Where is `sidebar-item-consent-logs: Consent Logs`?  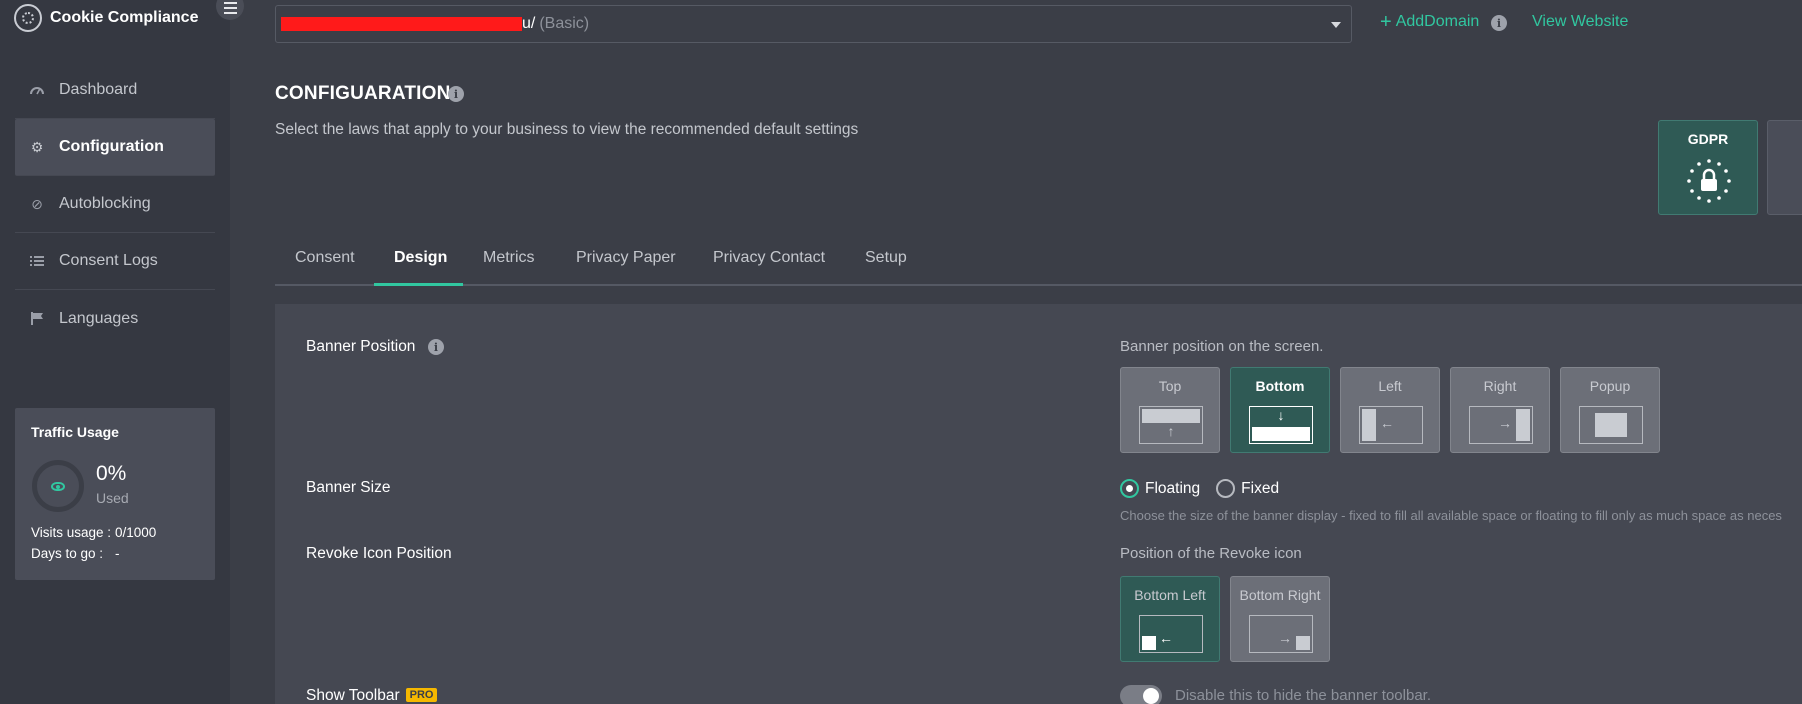
sidebar-item-consent-logs: Consent Logs is located at coordinates (115, 261).